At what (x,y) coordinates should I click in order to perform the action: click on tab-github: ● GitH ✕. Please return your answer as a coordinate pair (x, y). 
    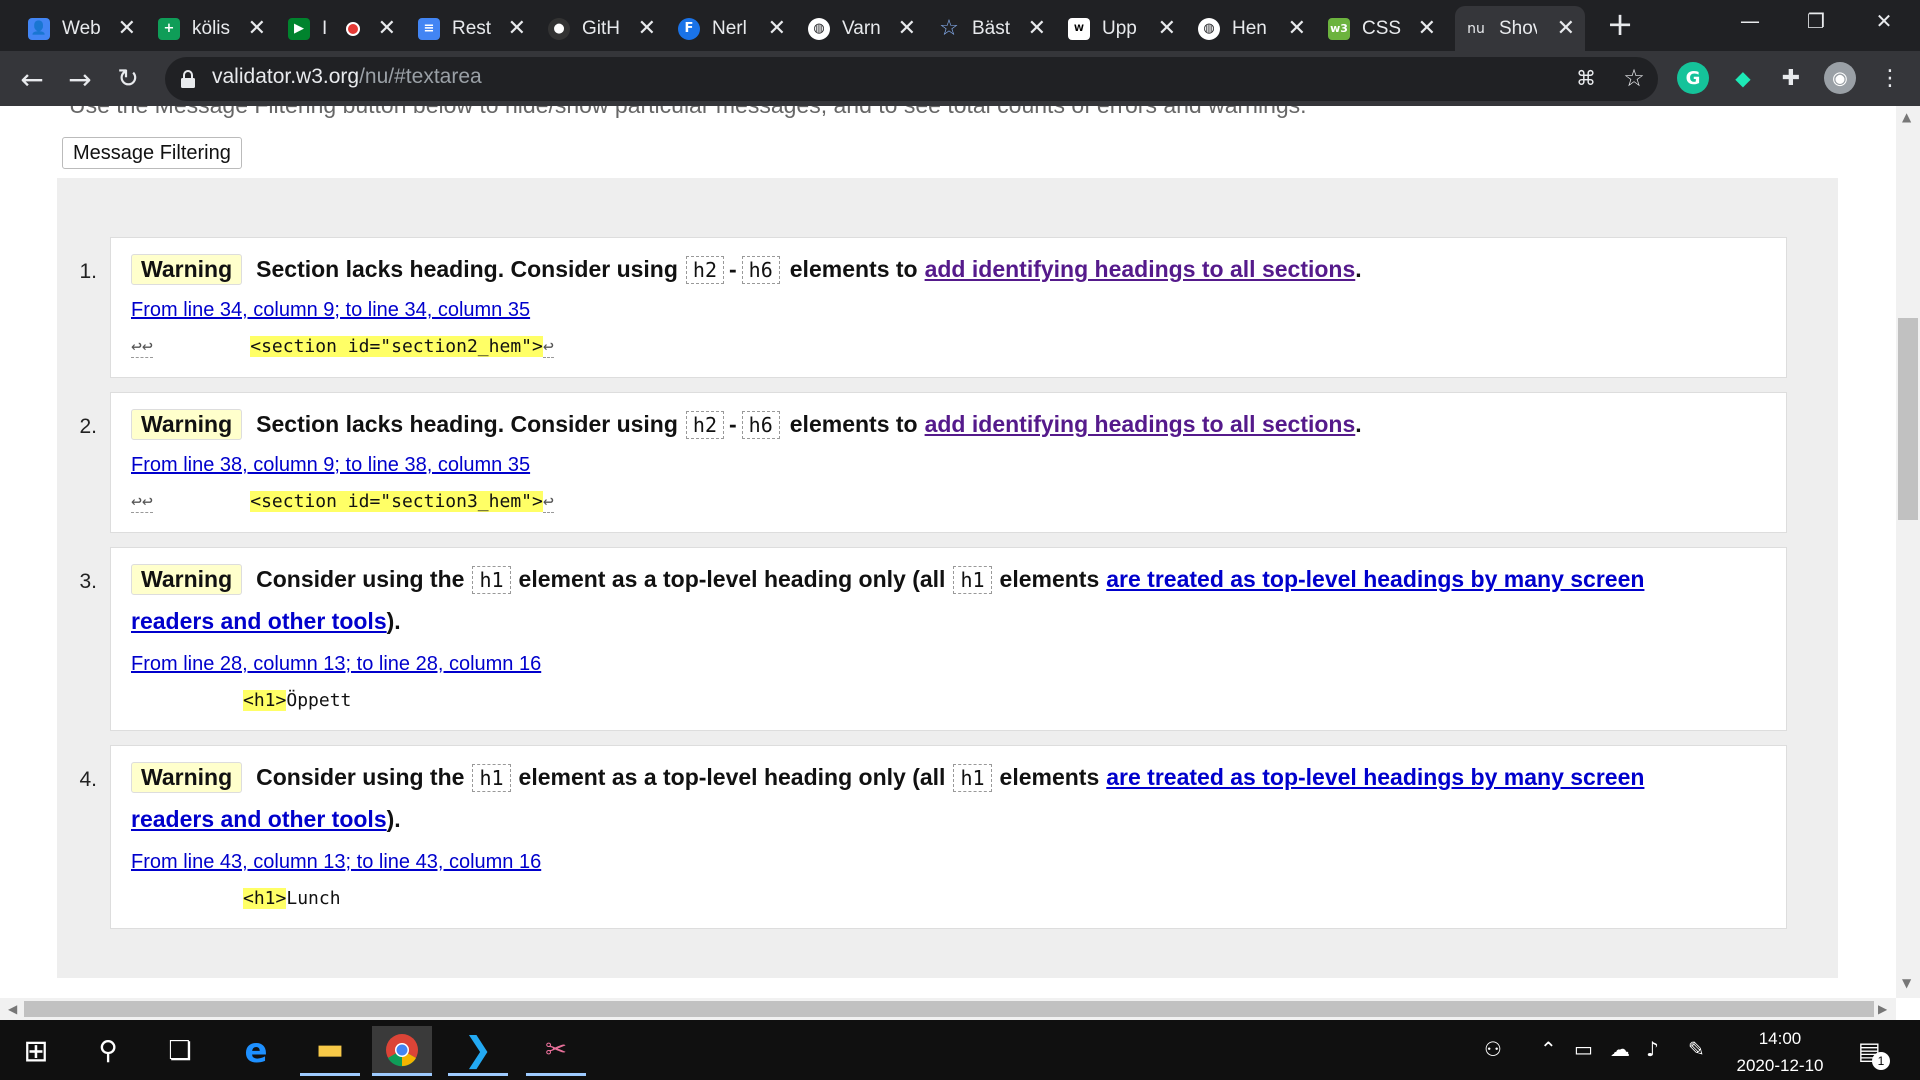
    Looking at the image, I should click on (602, 28).